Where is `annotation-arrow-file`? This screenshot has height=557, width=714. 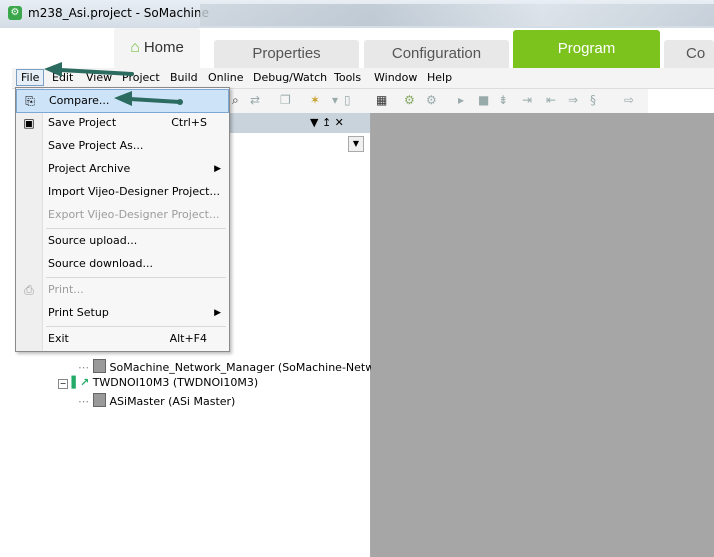
annotation-arrow-file is located at coordinates (89, 69).